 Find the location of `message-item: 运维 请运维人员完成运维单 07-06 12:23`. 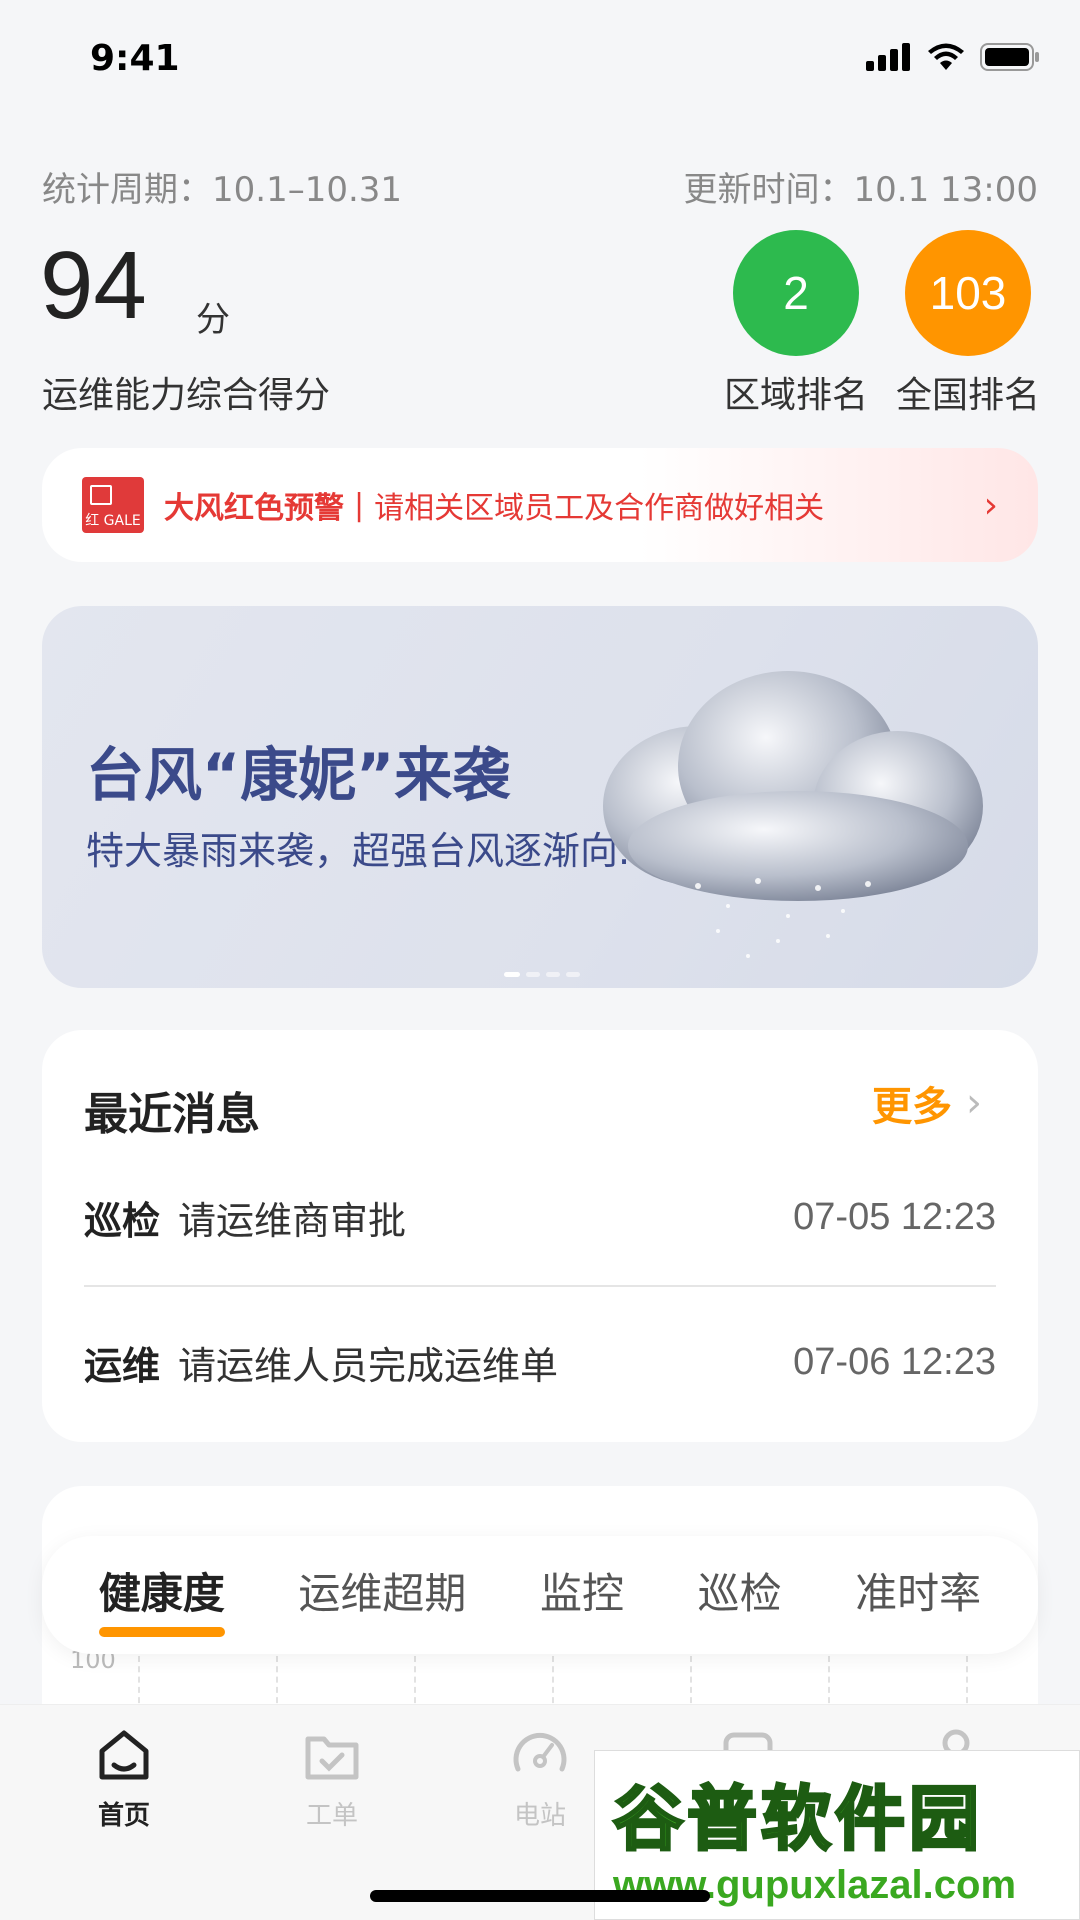

message-item: 运维 请运维人员完成运维单 07-06 12:23 is located at coordinates (540, 1362).